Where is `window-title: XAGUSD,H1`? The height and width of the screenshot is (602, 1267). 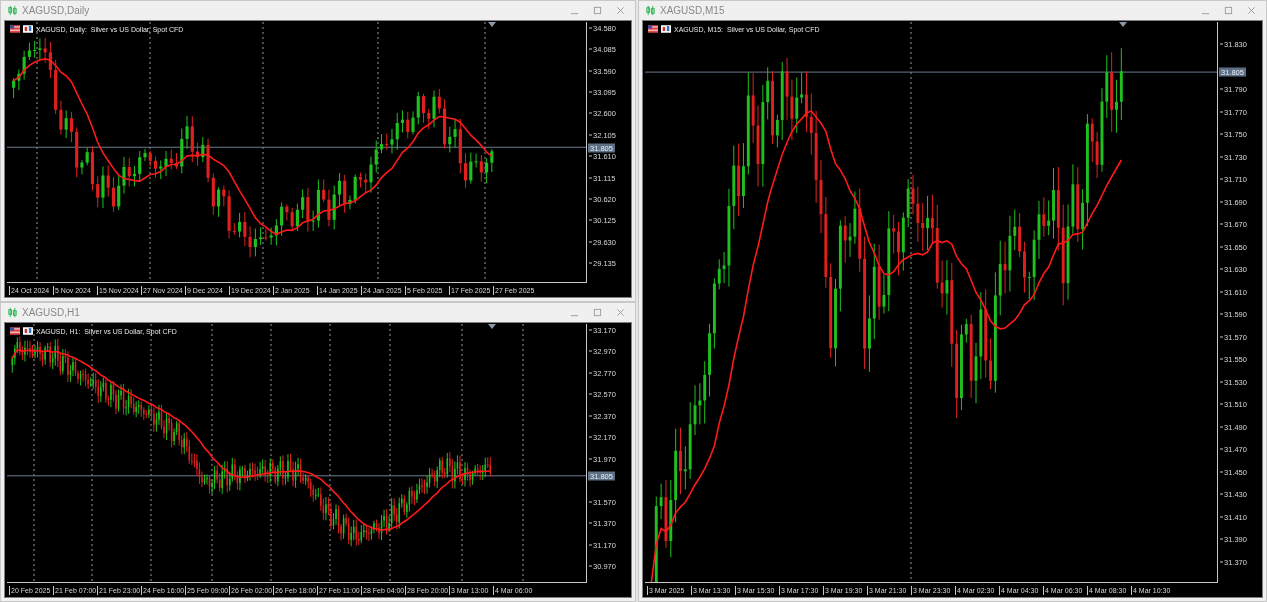
window-title: XAGUSD,H1 is located at coordinates (51, 312).